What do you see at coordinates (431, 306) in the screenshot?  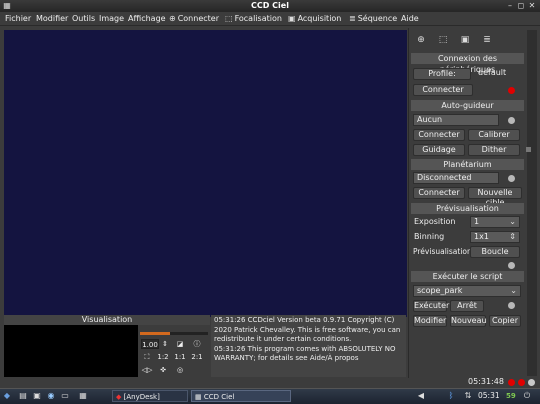 I see `run-script-button: Exécuter` at bounding box center [431, 306].